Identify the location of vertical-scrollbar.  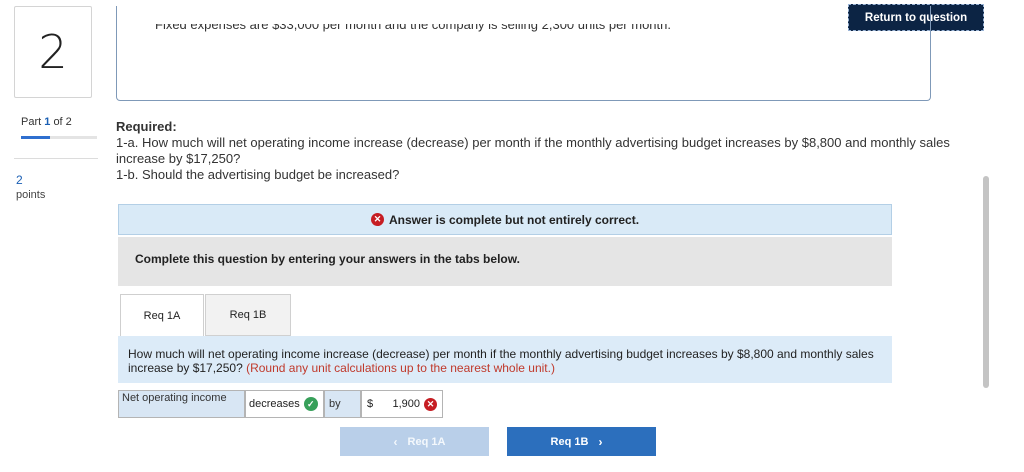
(986, 282).